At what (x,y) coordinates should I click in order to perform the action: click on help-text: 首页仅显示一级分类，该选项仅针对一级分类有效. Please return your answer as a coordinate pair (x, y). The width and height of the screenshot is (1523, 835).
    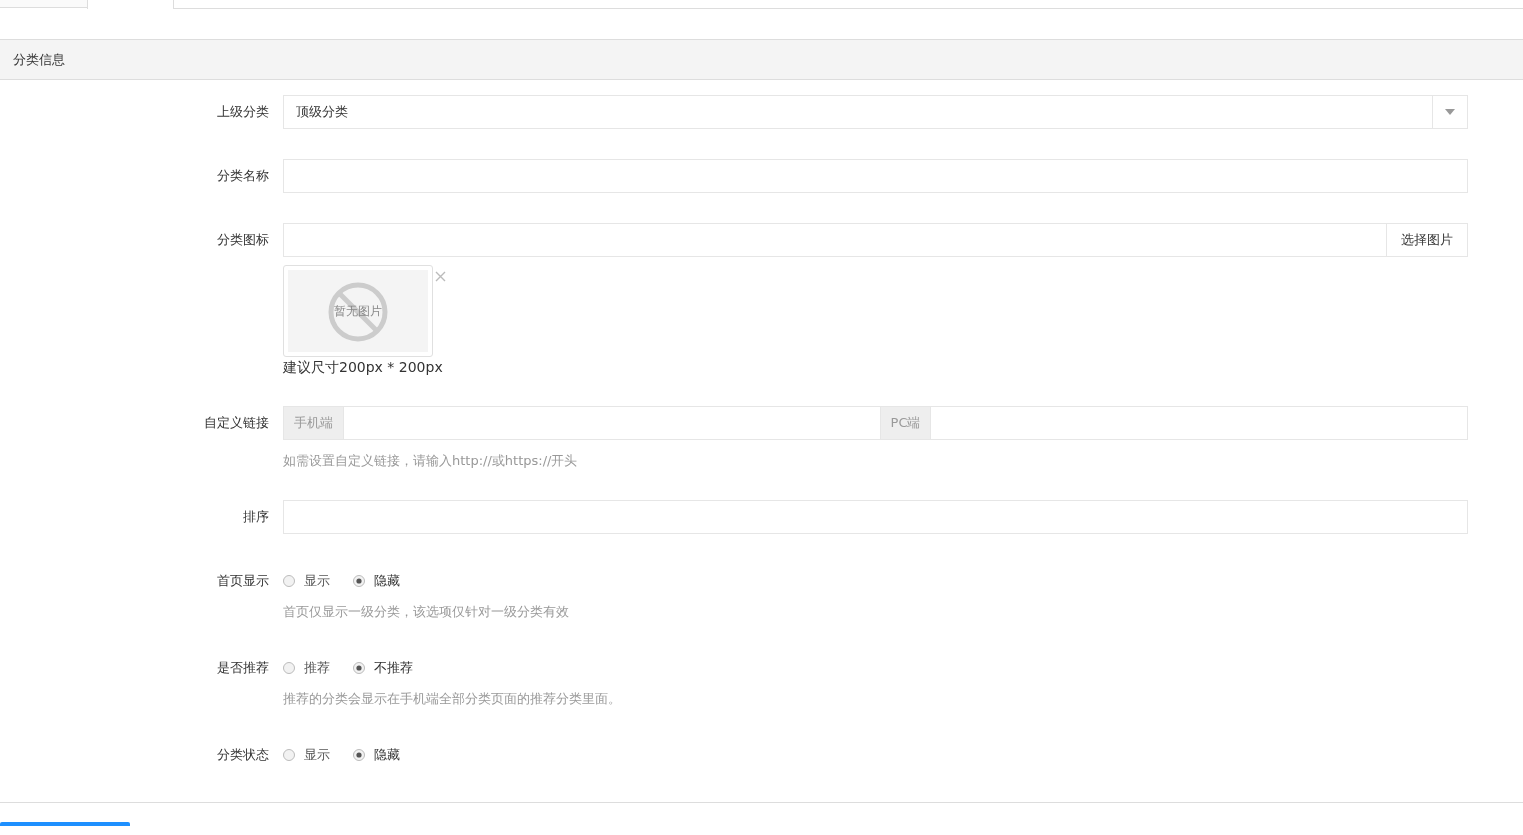
    Looking at the image, I should click on (426, 612).